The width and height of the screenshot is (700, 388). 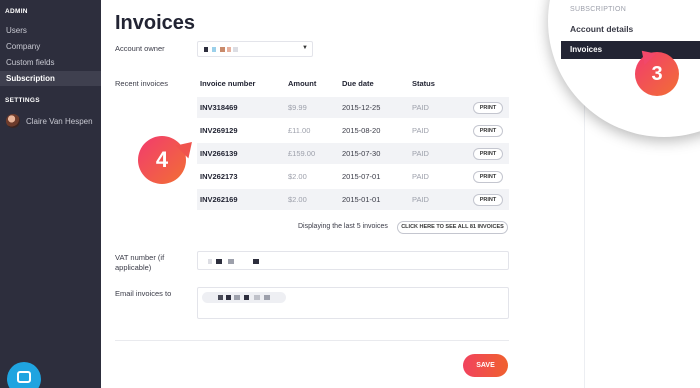 I want to click on table-row: INV262169 $2.00 2015-01-01 PAID PRINT, so click(x=353, y=199).